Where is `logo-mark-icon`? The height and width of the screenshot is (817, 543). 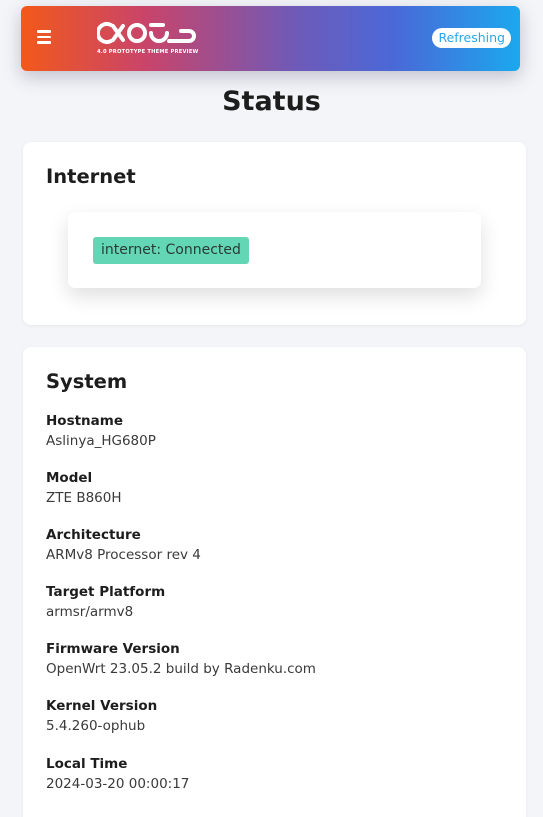
logo-mark-icon is located at coordinates (145, 33).